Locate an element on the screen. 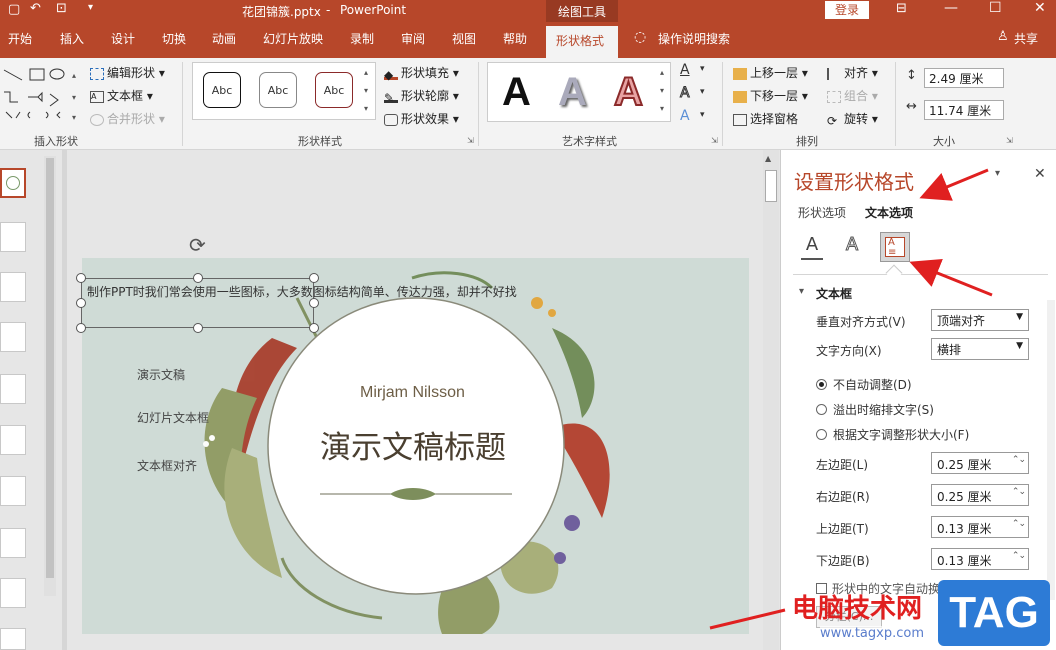 This screenshot has height=650, width=1056. watermark-site-name: 电脑技术网 is located at coordinates (857, 609).